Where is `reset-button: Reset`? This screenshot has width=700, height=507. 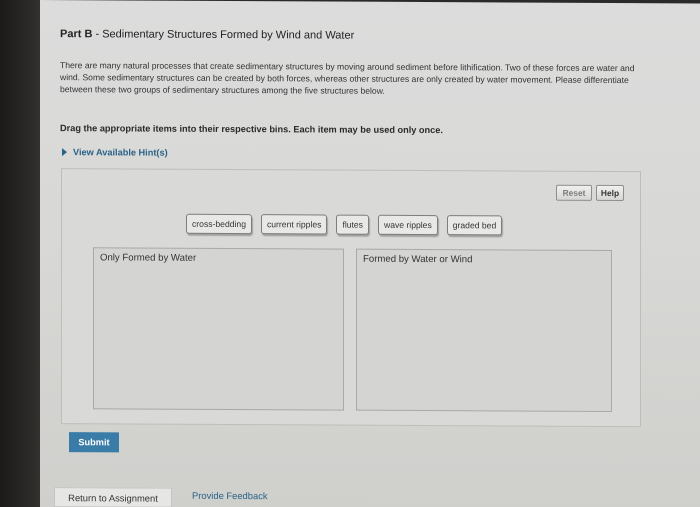
reset-button: Reset is located at coordinates (574, 192).